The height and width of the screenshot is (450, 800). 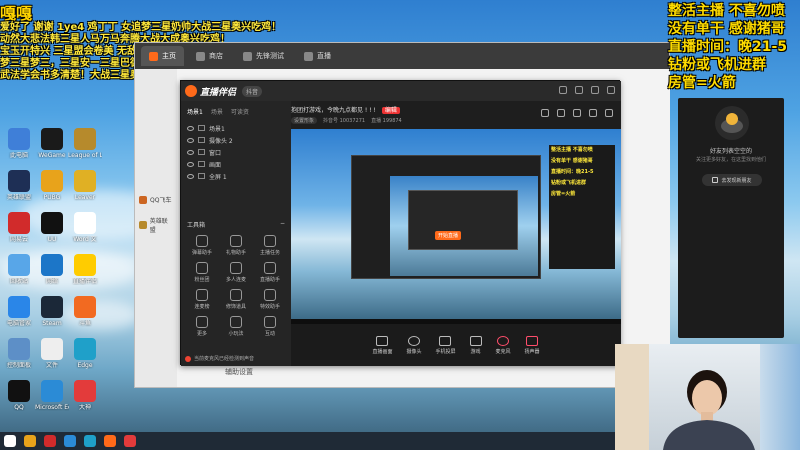 I want to click on tool-button: 弹幕助手, so click(x=202, y=245).